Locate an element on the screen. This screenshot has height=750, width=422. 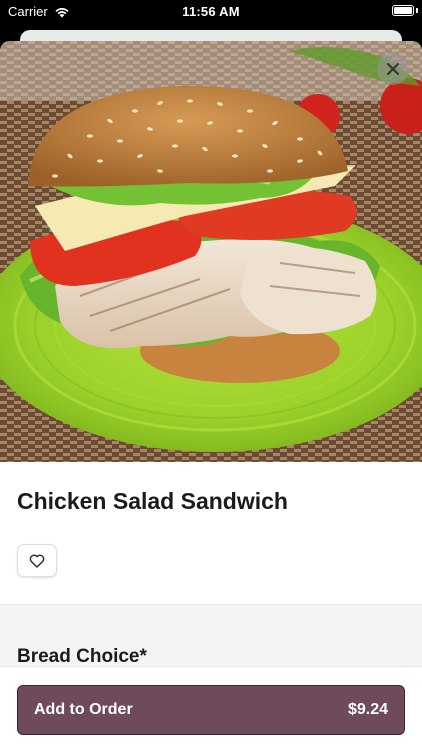
close-icon is located at coordinates (393, 69).